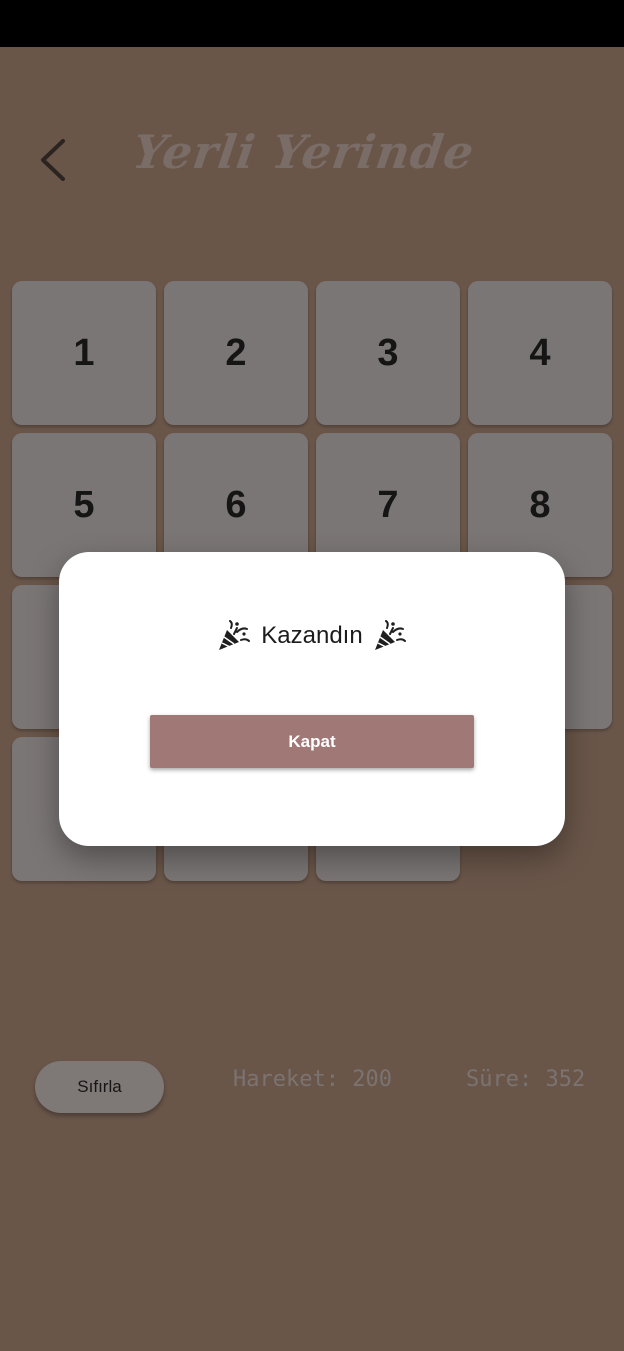 This screenshot has height=1351, width=624. I want to click on win-text: Kazandın, so click(312, 635).